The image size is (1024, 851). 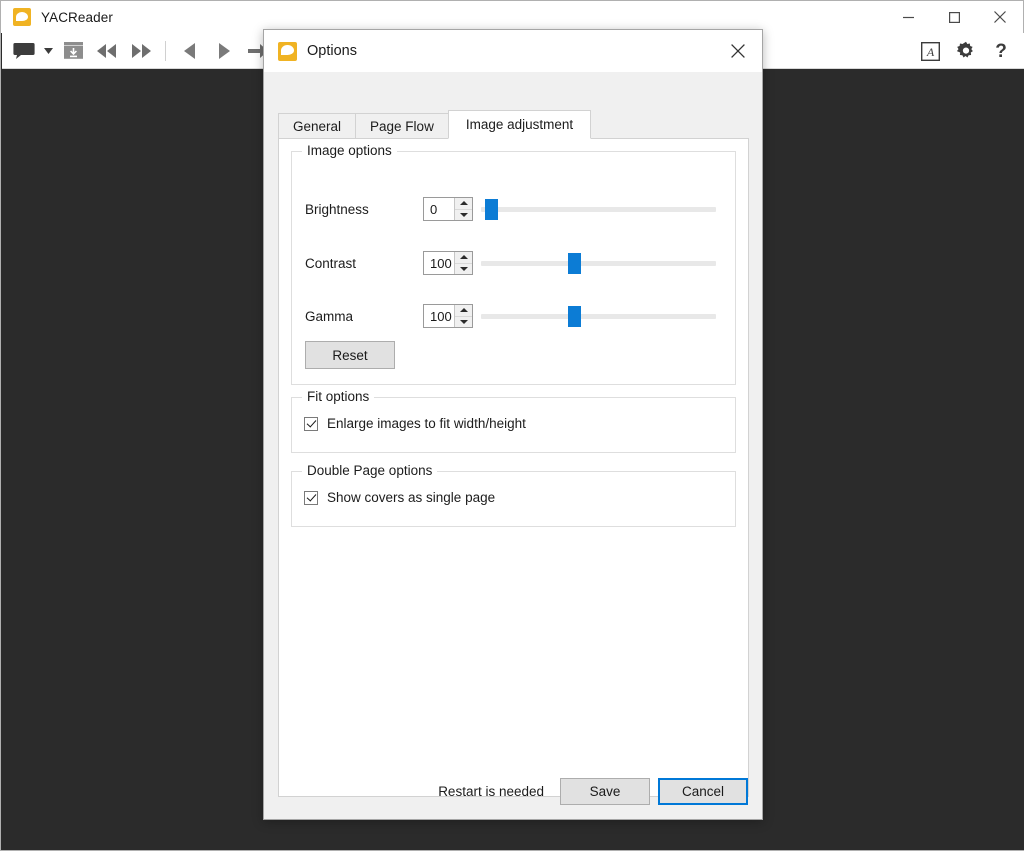 I want to click on contrast-stepper, so click(x=463, y=263).